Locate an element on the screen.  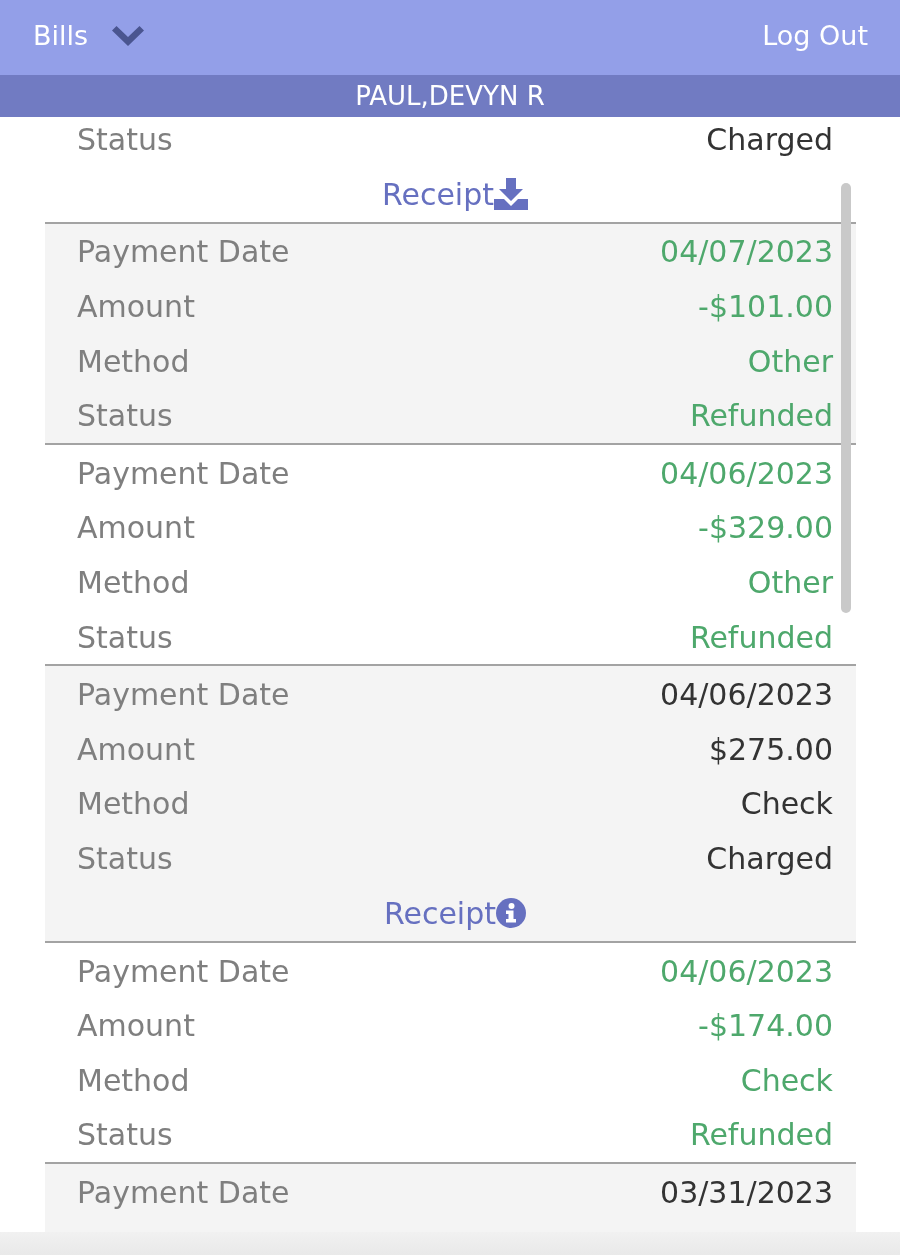
field-value: 04/07/2023 is located at coordinates (746, 252).